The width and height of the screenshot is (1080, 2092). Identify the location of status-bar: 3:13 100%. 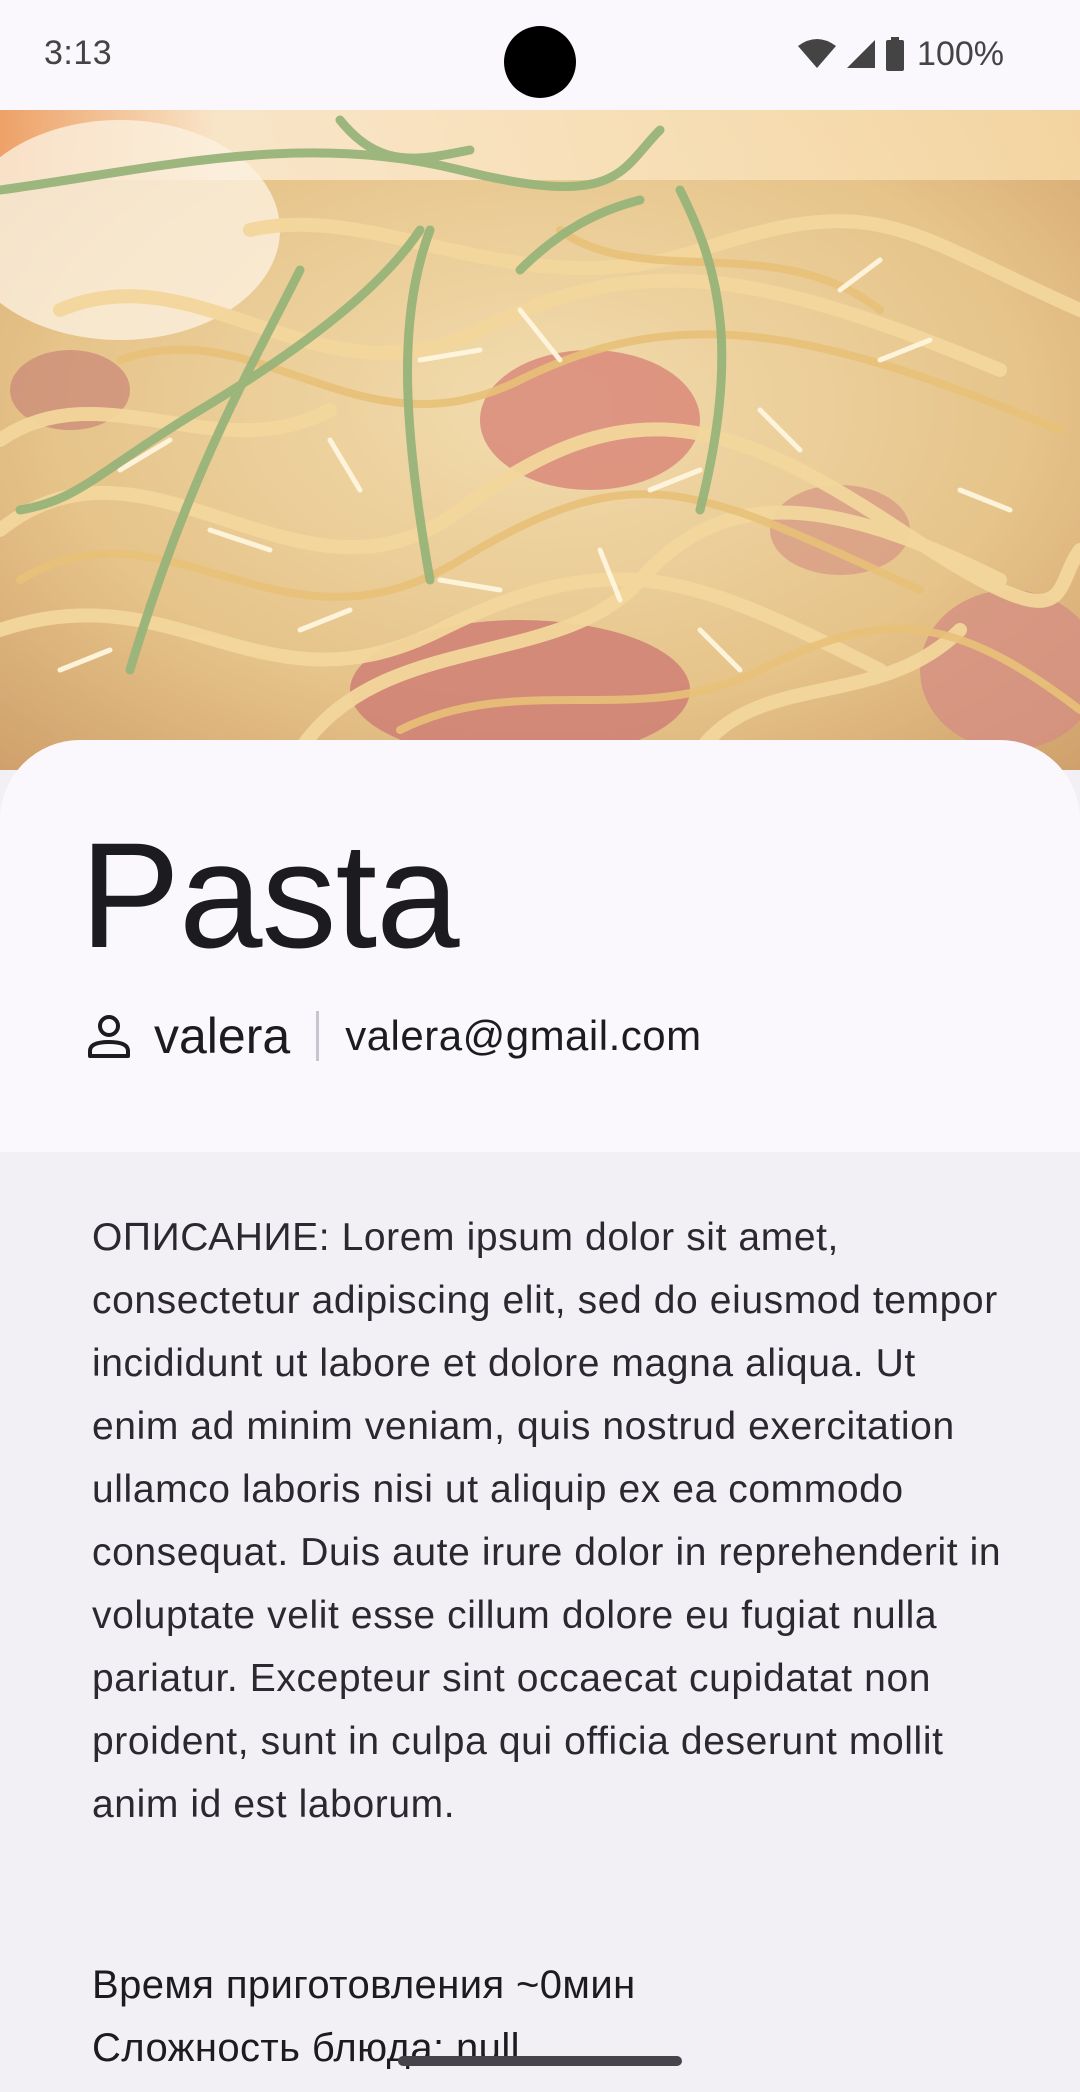
(540, 55).